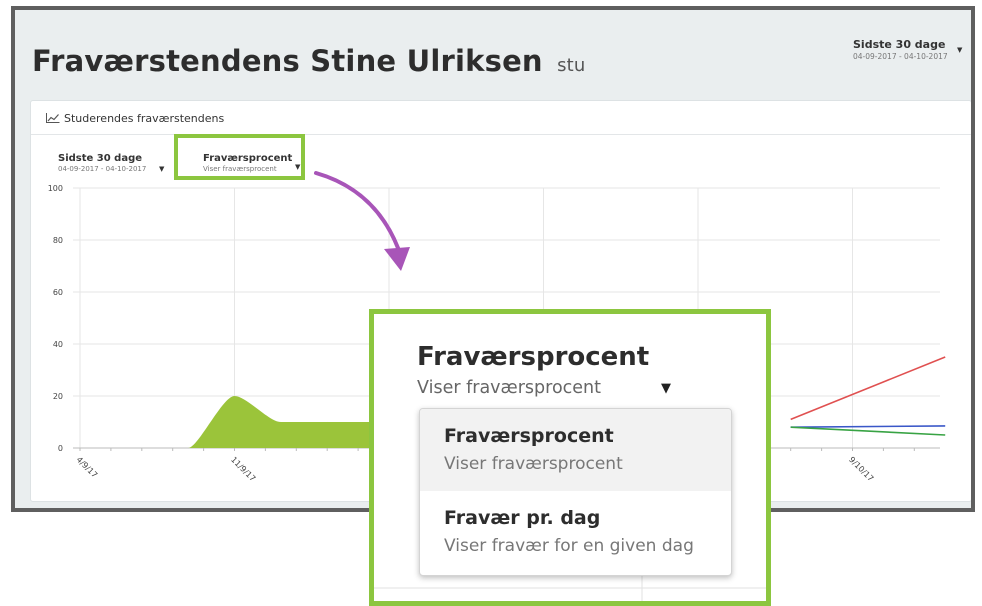  Describe the element at coordinates (58, 344) in the screenshot. I see `y-tick-label: 40` at that location.